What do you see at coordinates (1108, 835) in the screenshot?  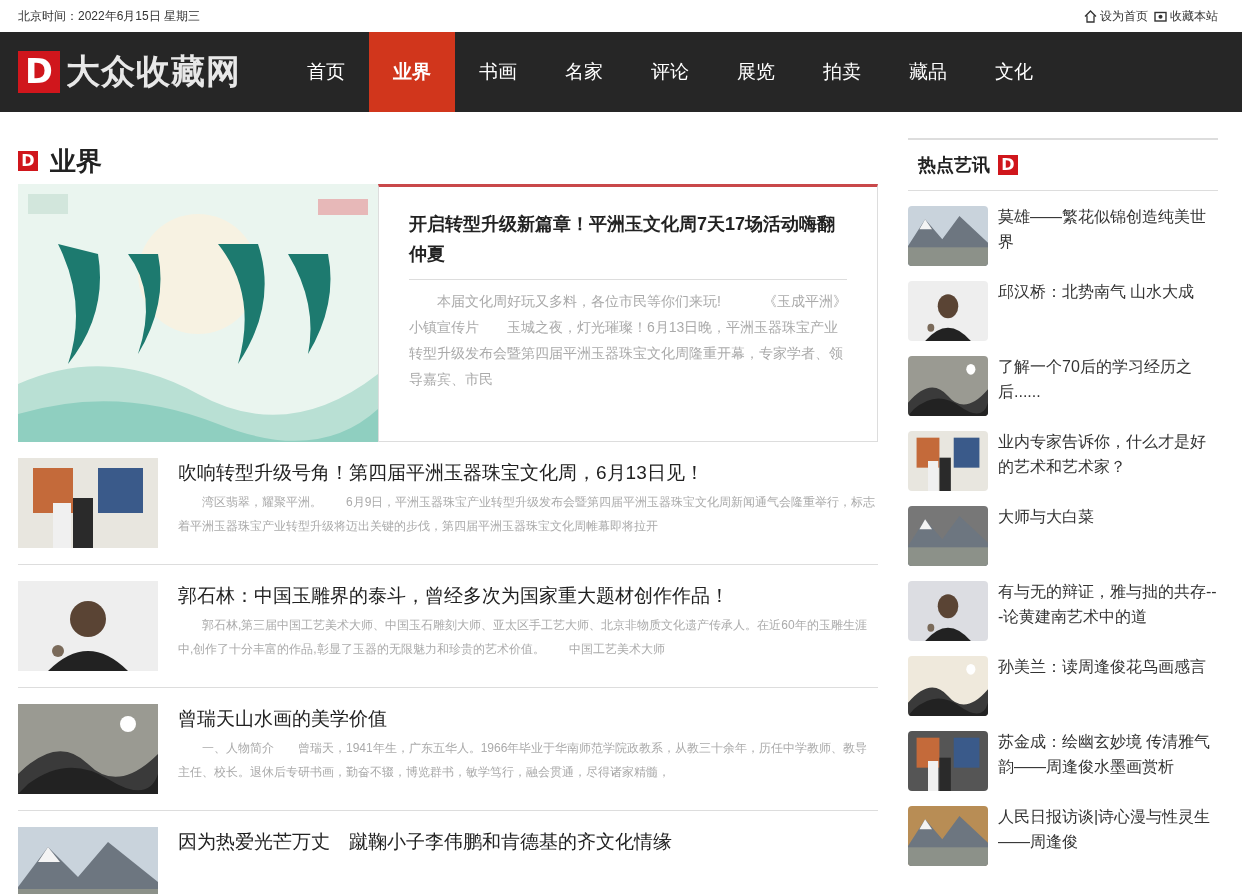 I see `sidebar-link: 人民日报访谈|诗心漫与性灵生——周逢俊` at bounding box center [1108, 835].